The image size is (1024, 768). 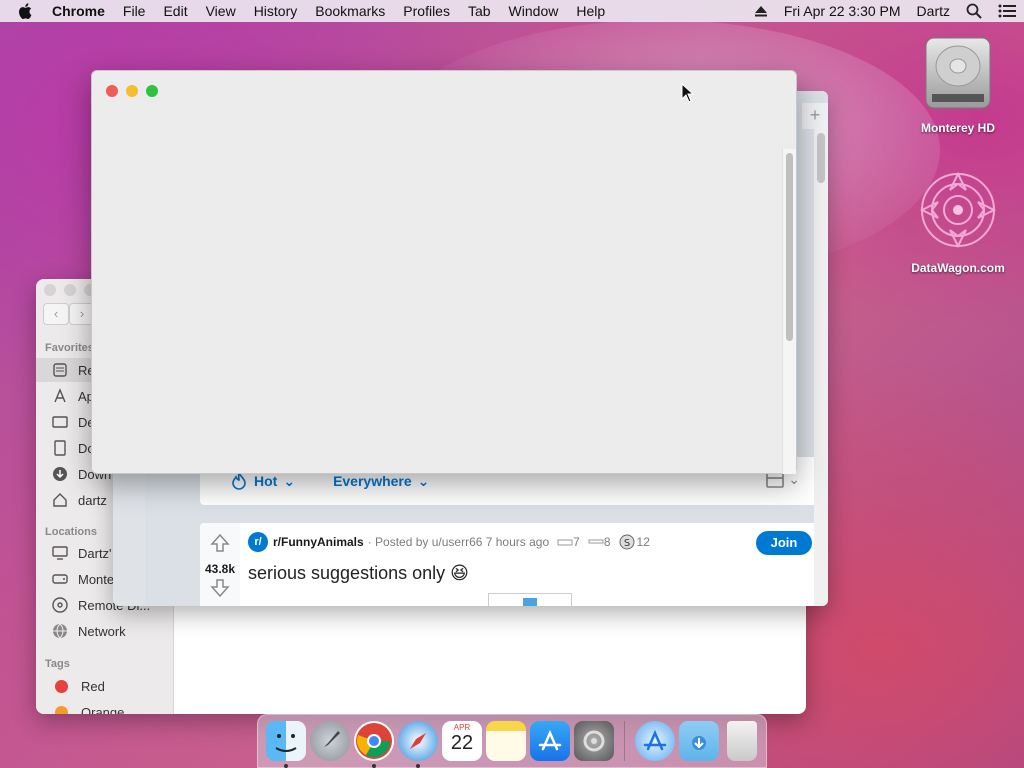 I want to click on section-favorites: Favorites, so click(x=69, y=348).